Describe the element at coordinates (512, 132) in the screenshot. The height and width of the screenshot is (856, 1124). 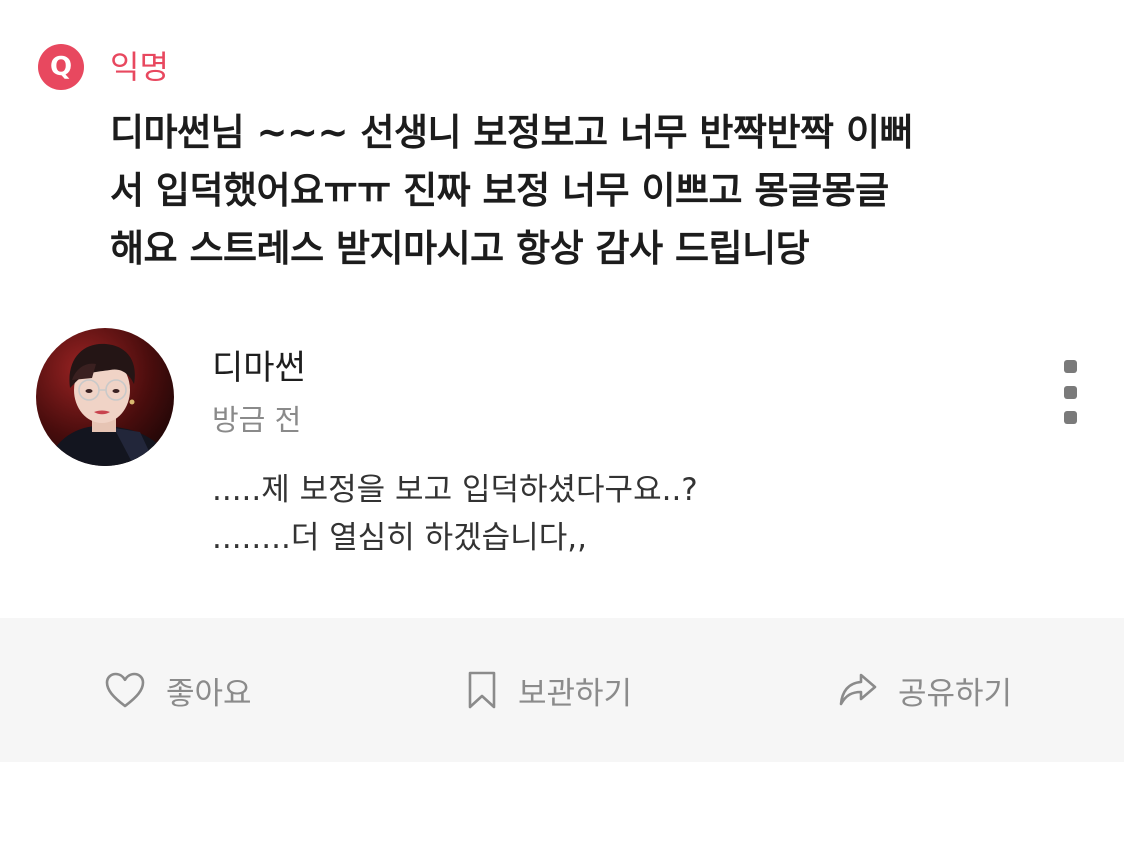
I see `question-line: 디마썬님 ~~~ 선생니 보정보고 너무 반짝반짝 이뻐` at that location.